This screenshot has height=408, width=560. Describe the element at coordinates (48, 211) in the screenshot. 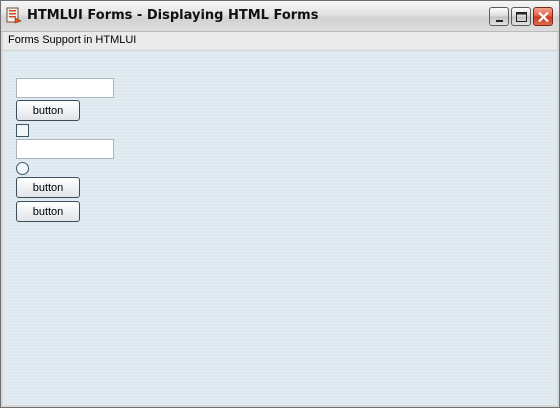

I see `button-3: button` at that location.